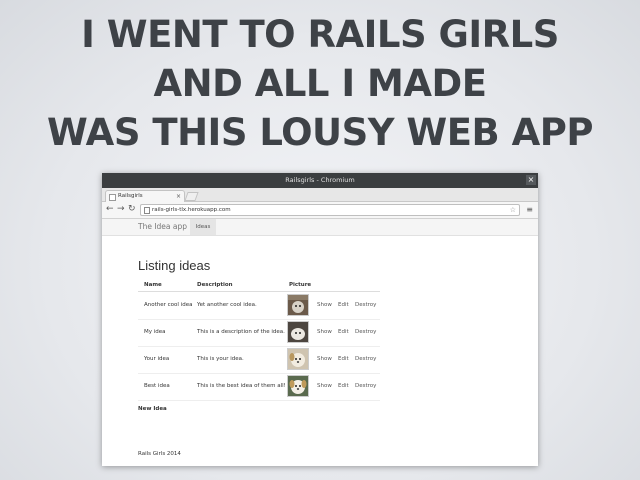 The width and height of the screenshot is (640, 480). I want to click on app-brand-link: The Idea app, so click(162, 227).